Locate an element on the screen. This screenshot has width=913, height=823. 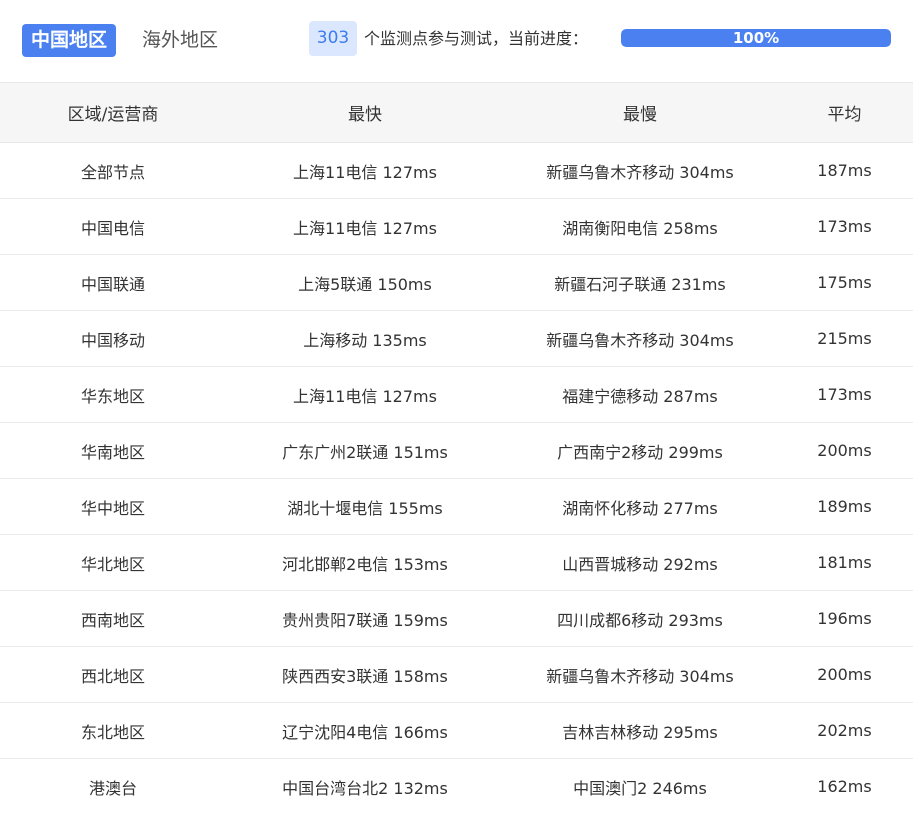
cell-region: 中国电信 is located at coordinates (113, 226).